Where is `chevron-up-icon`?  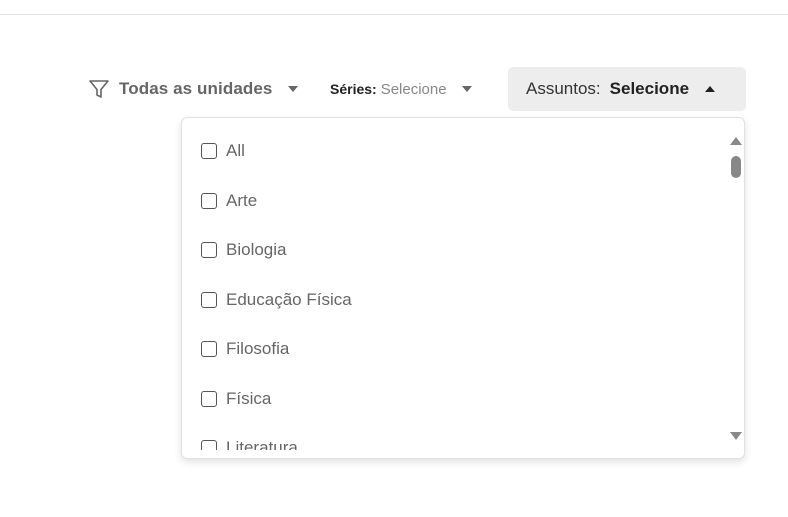 chevron-up-icon is located at coordinates (710, 89).